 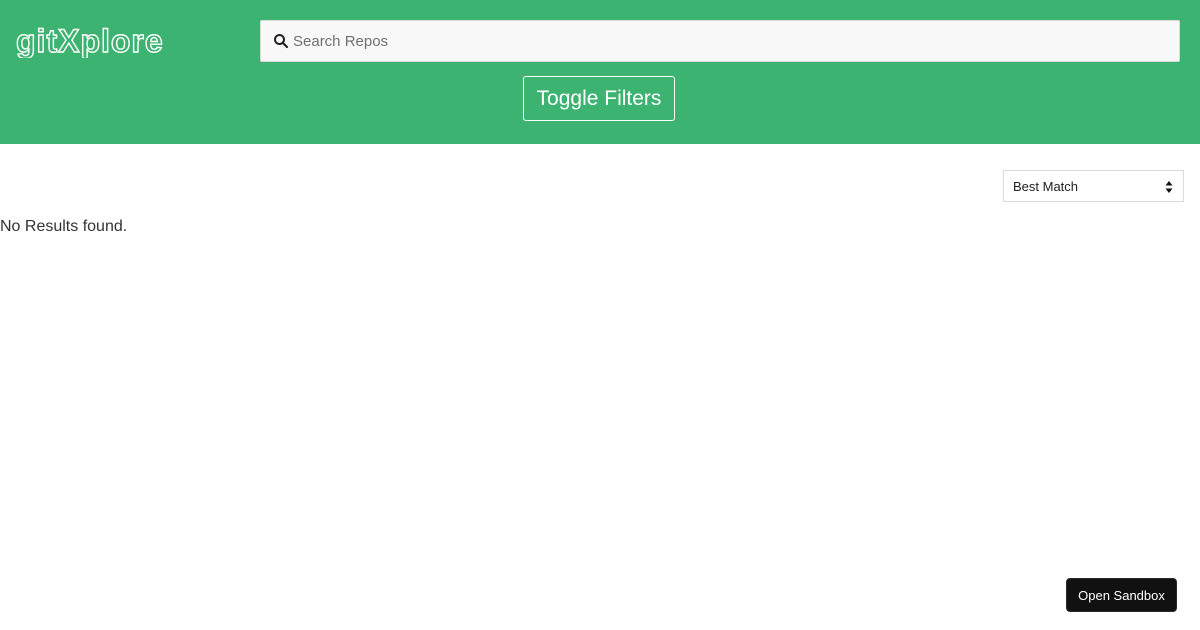 What do you see at coordinates (599, 98) in the screenshot?
I see `toggle-filters-button: Toggle Filters` at bounding box center [599, 98].